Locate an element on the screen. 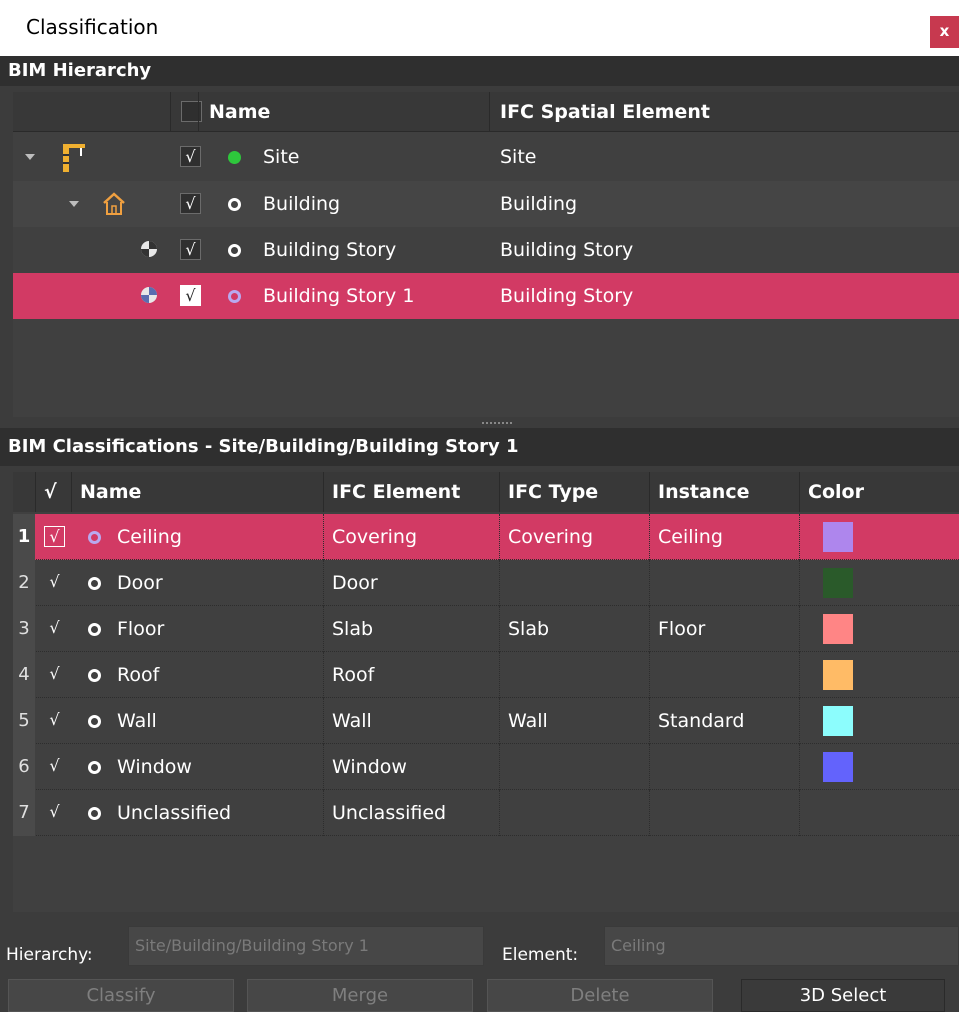  ifc-element-cell: Door is located at coordinates (411, 583).